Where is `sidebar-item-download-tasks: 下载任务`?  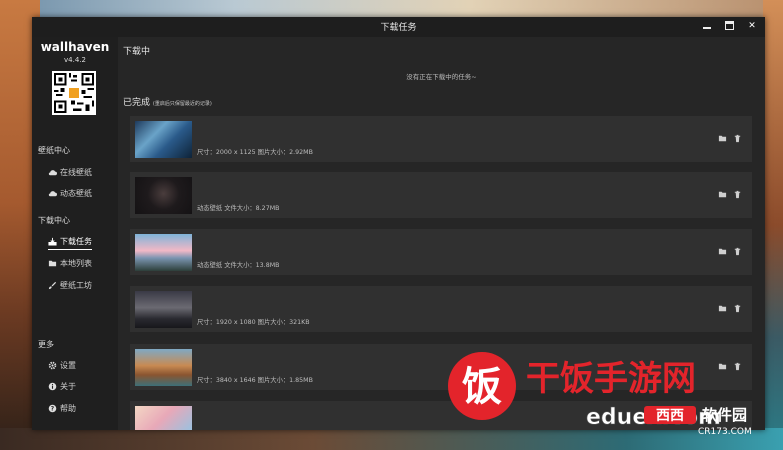 sidebar-item-download-tasks: 下载任务 is located at coordinates (70, 243).